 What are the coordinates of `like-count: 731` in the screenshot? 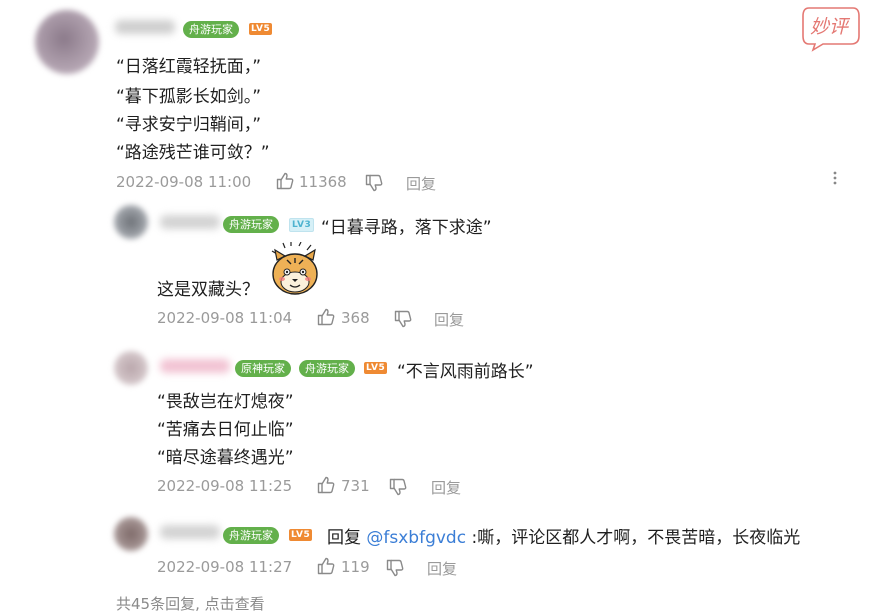 It's located at (355, 486).